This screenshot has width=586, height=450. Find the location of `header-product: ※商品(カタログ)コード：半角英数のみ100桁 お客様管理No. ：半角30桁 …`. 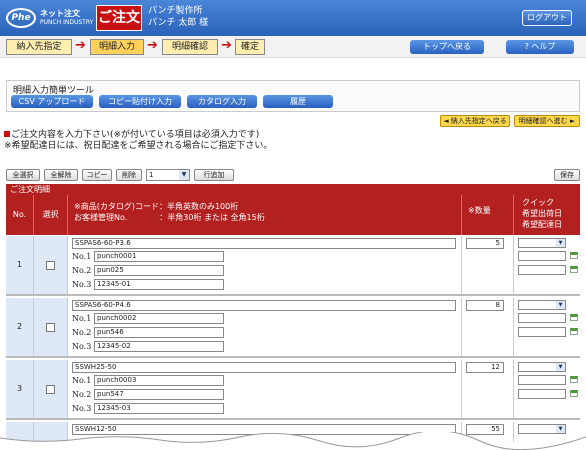

header-product: ※商品(カタログ)コード：半角英数のみ100桁 お客様管理No. ：半角30桁 … is located at coordinates (265, 215).